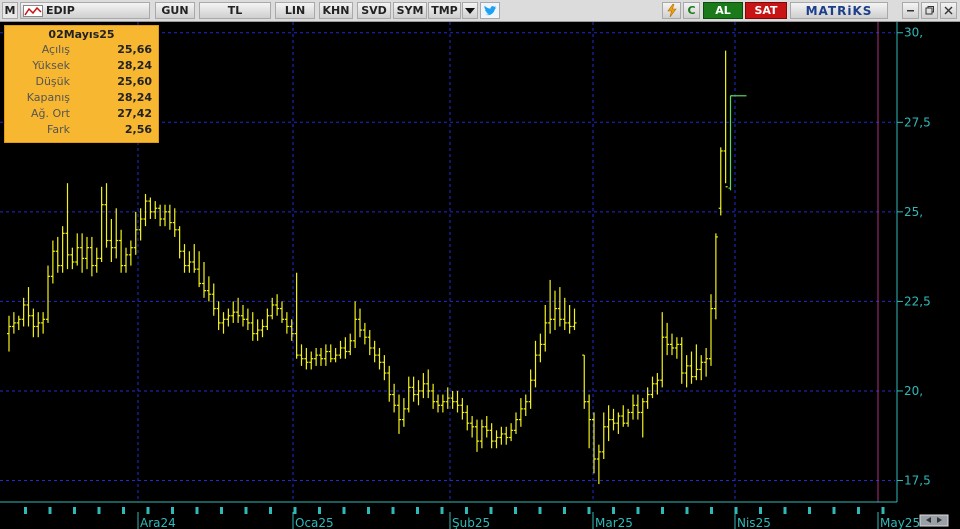 This screenshot has width=960, height=529. I want to click on tmp-button: TMP, so click(444, 10).